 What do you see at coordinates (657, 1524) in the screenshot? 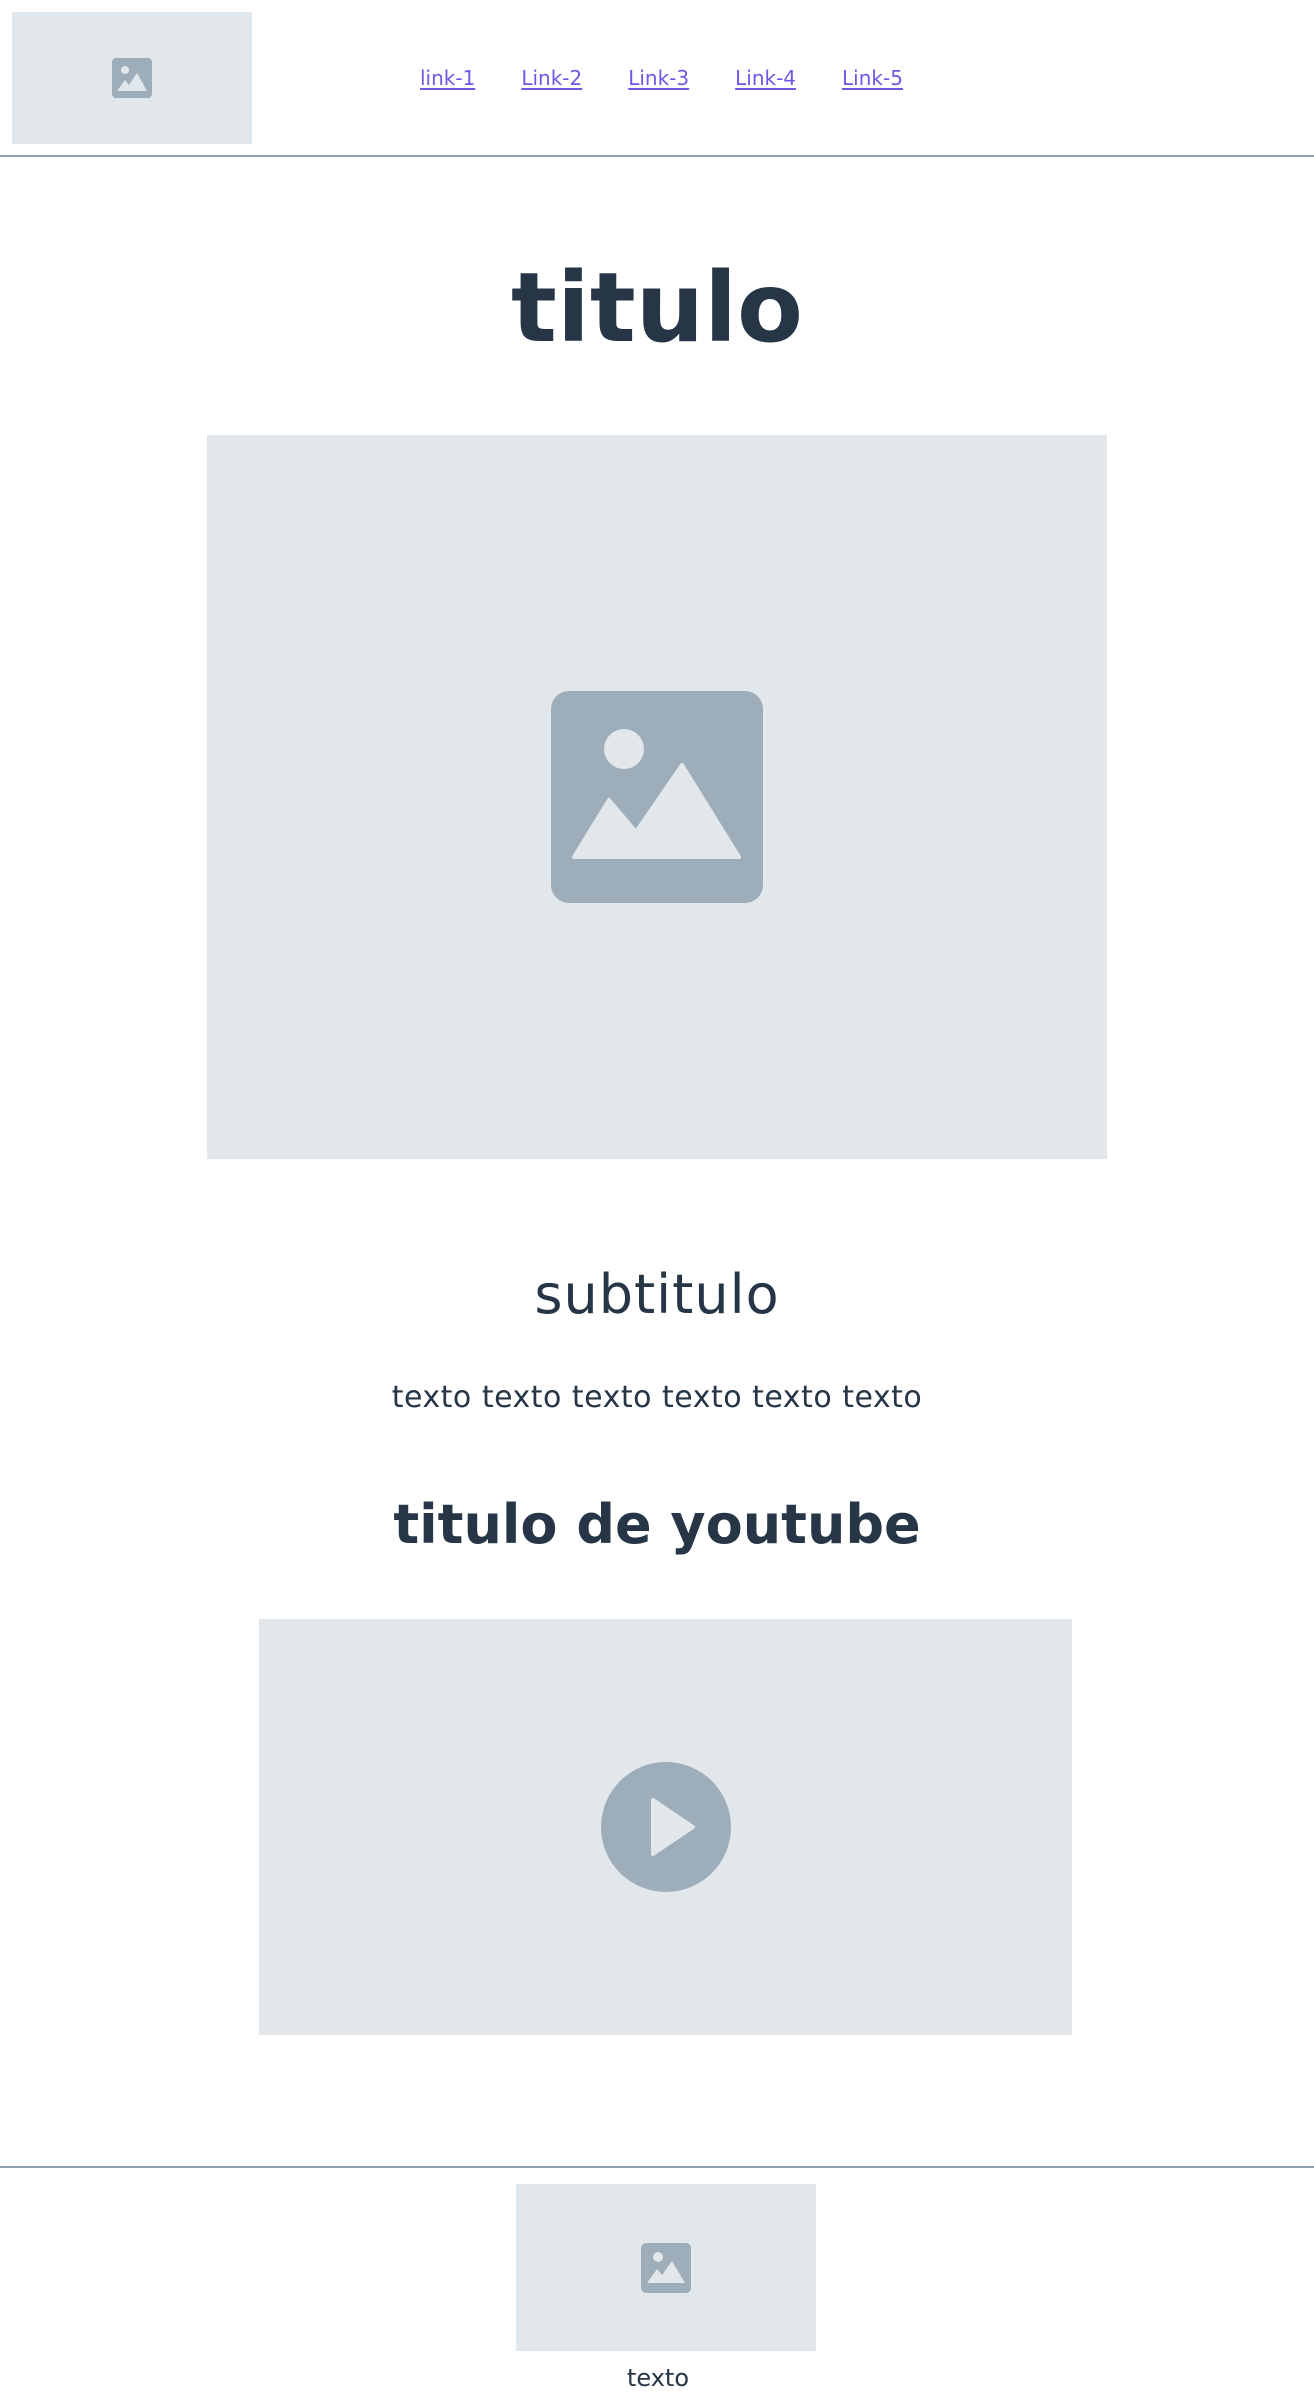
I see `youtube-title: titulo de youtube` at bounding box center [657, 1524].